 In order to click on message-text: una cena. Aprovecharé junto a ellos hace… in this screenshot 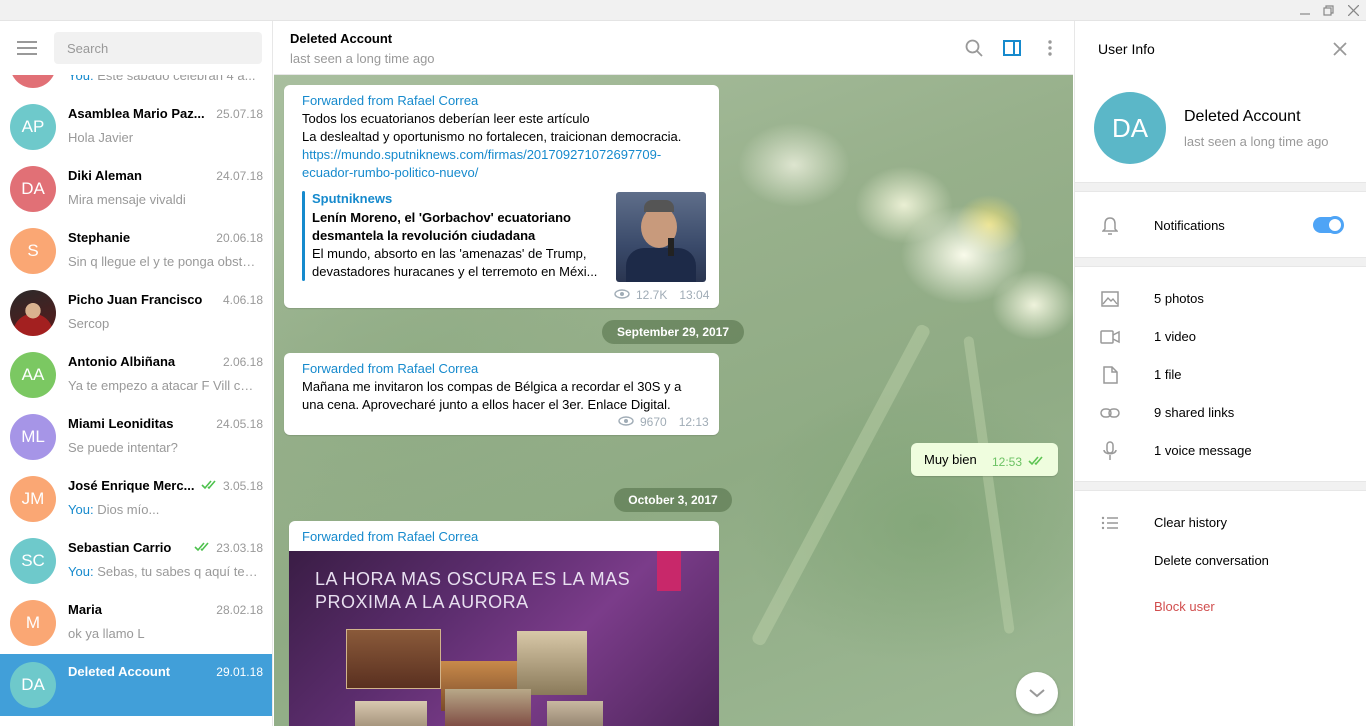, I will do `click(486, 404)`.